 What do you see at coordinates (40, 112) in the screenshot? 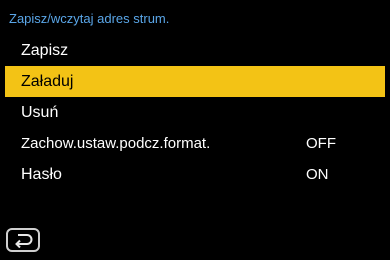
I see `menu-item-label: Usuń` at bounding box center [40, 112].